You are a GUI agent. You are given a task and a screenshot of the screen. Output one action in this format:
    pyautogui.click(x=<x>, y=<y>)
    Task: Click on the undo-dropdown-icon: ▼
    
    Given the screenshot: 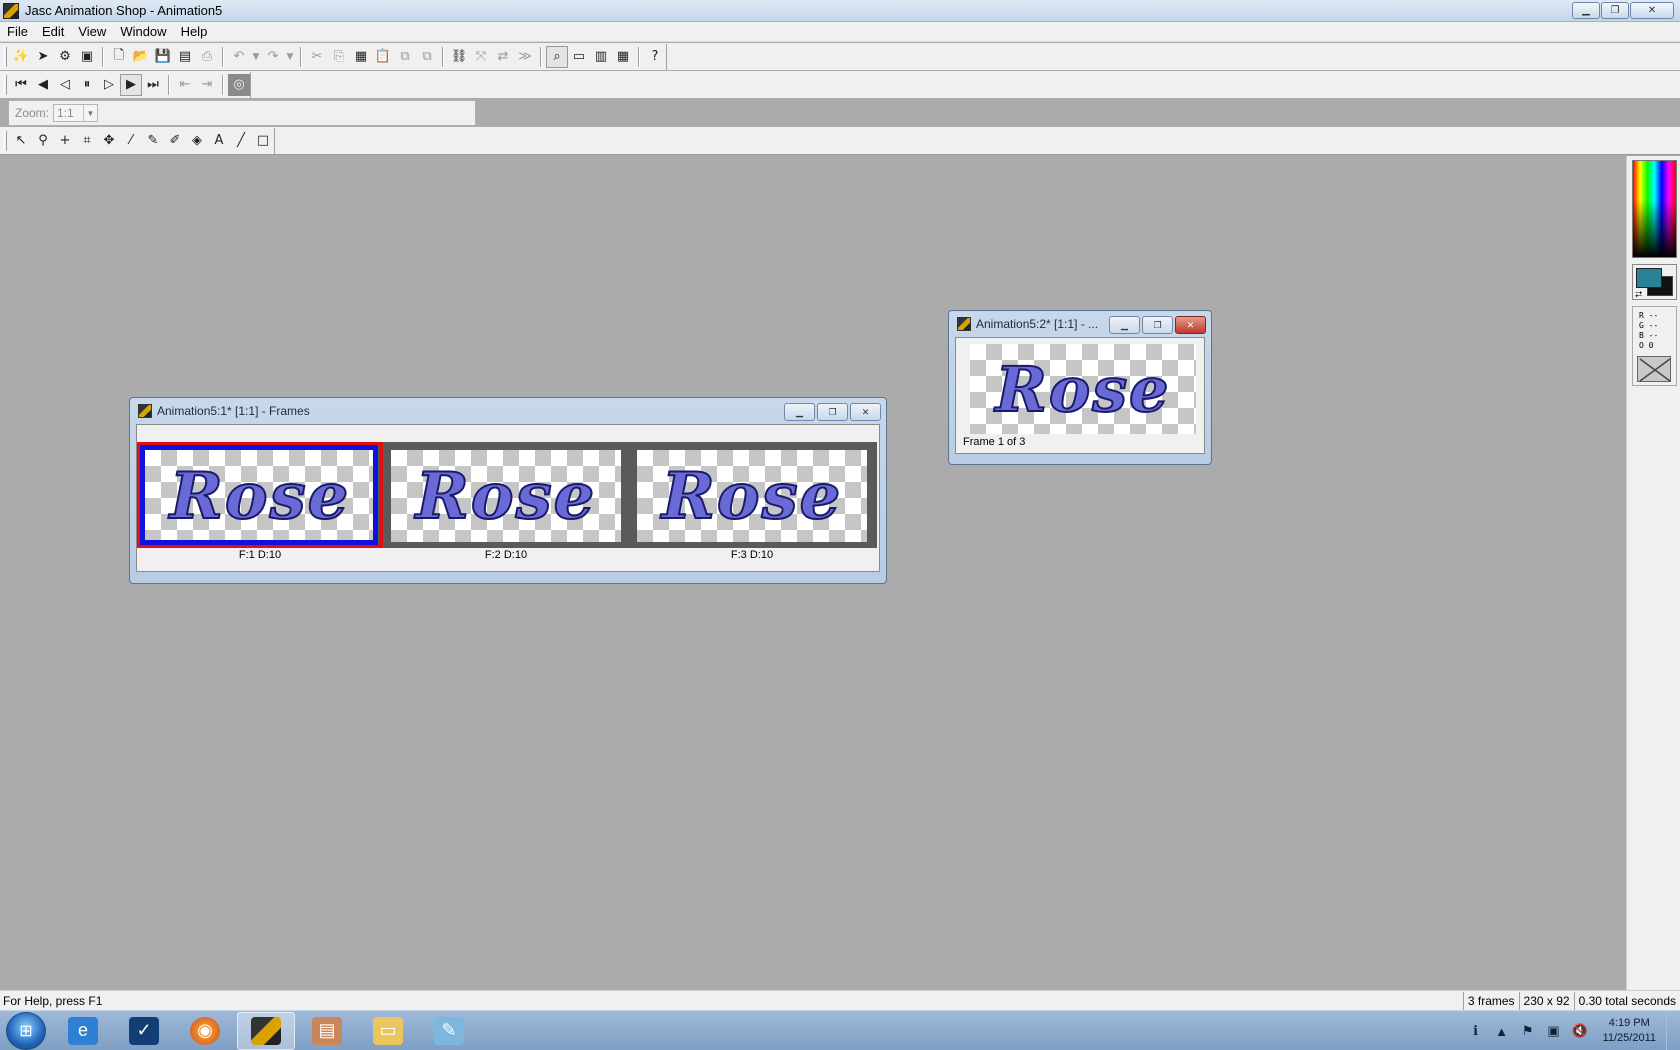 What is the action you would take?
    pyautogui.click(x=256, y=57)
    